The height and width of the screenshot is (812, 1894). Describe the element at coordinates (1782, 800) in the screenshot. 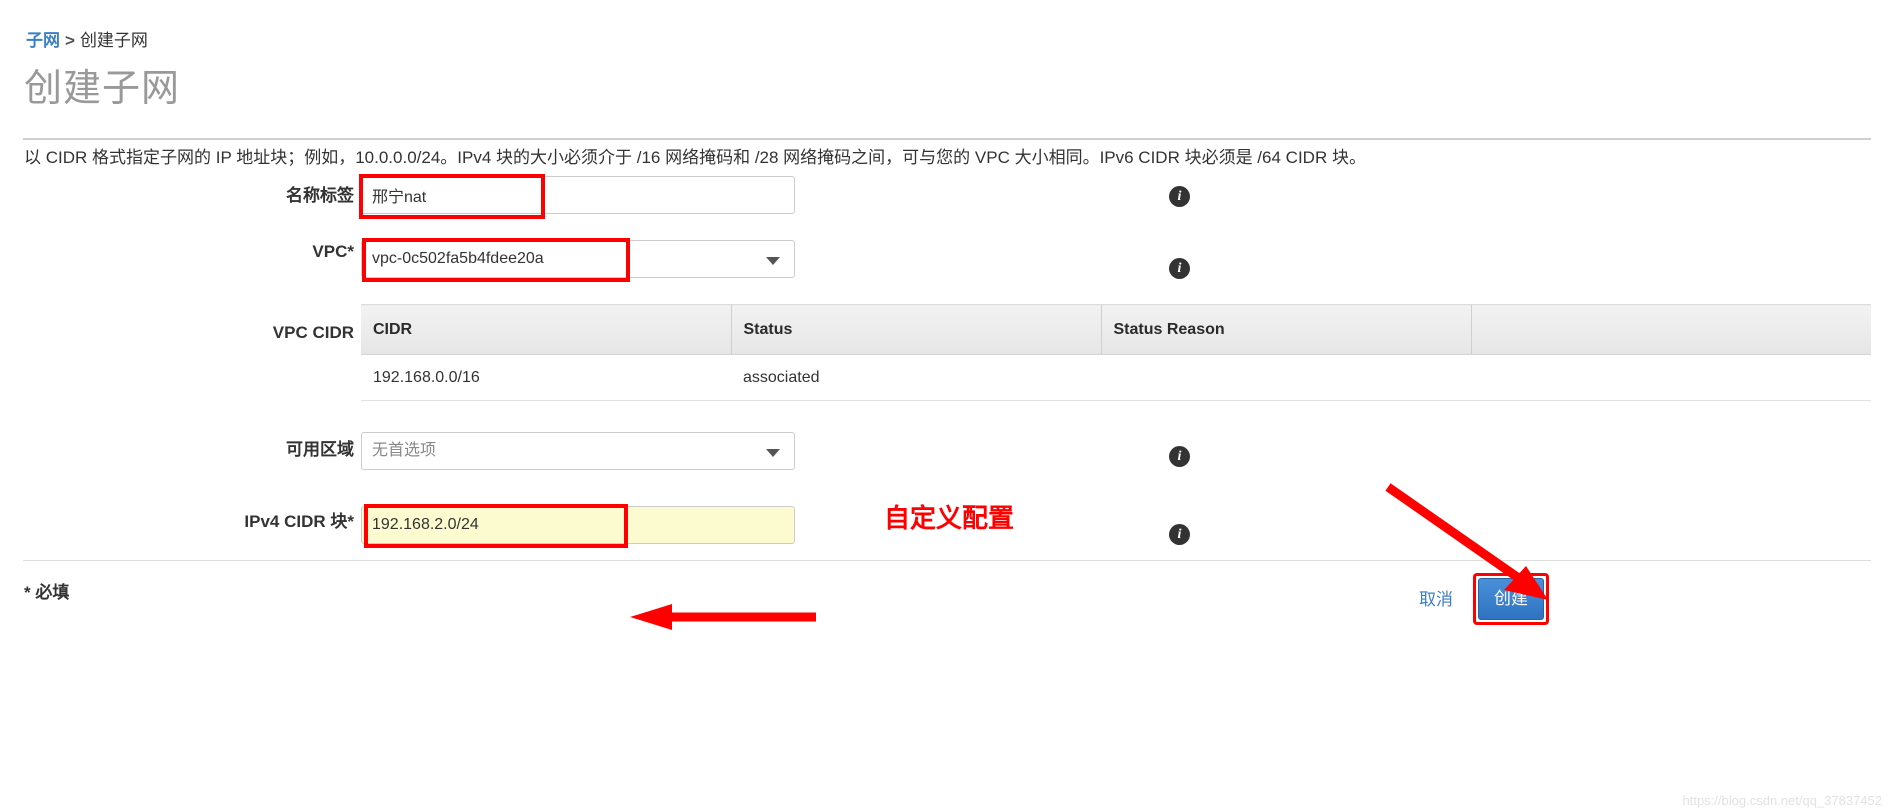

I see `watermark: https://blog.csdn.net/qq_37837452` at that location.